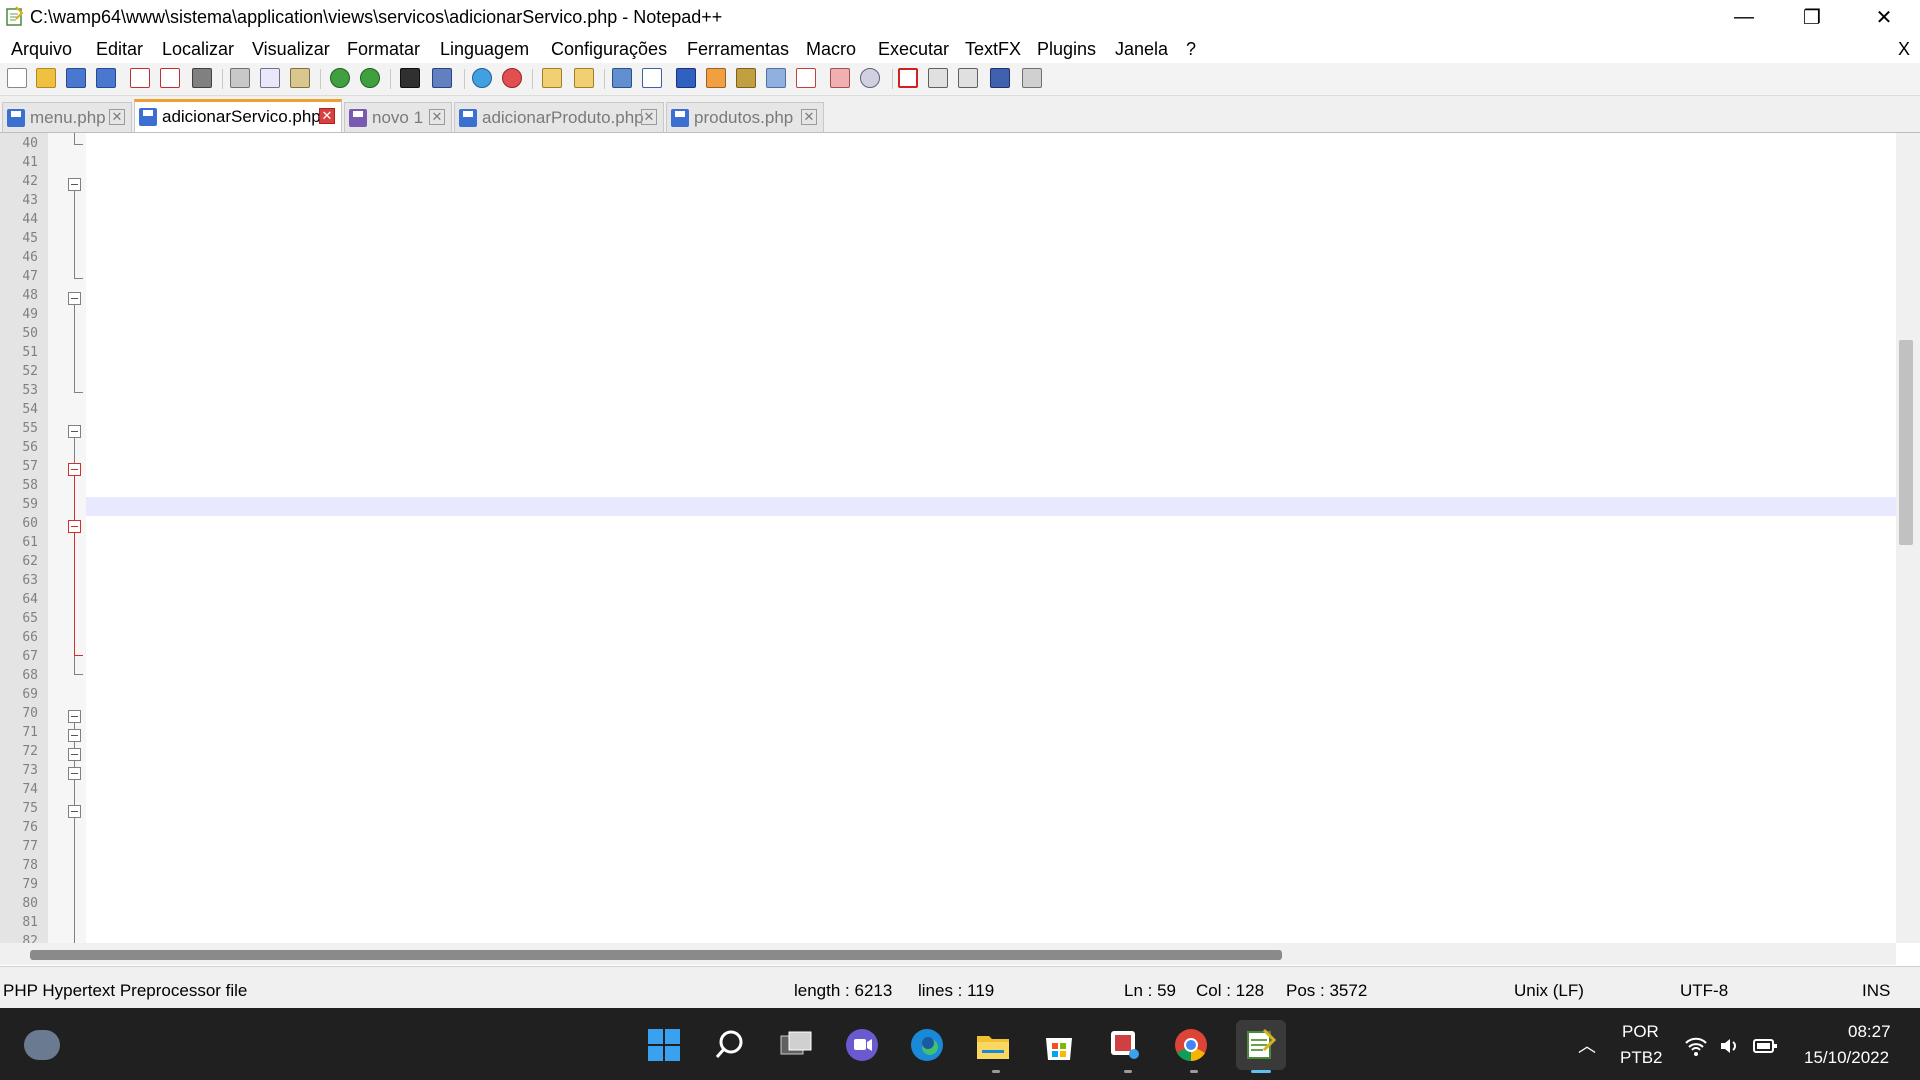 This screenshot has height=1080, width=1920. I want to click on tab-adicionarservico-php: adicionarServico.php ✕, so click(238, 115).